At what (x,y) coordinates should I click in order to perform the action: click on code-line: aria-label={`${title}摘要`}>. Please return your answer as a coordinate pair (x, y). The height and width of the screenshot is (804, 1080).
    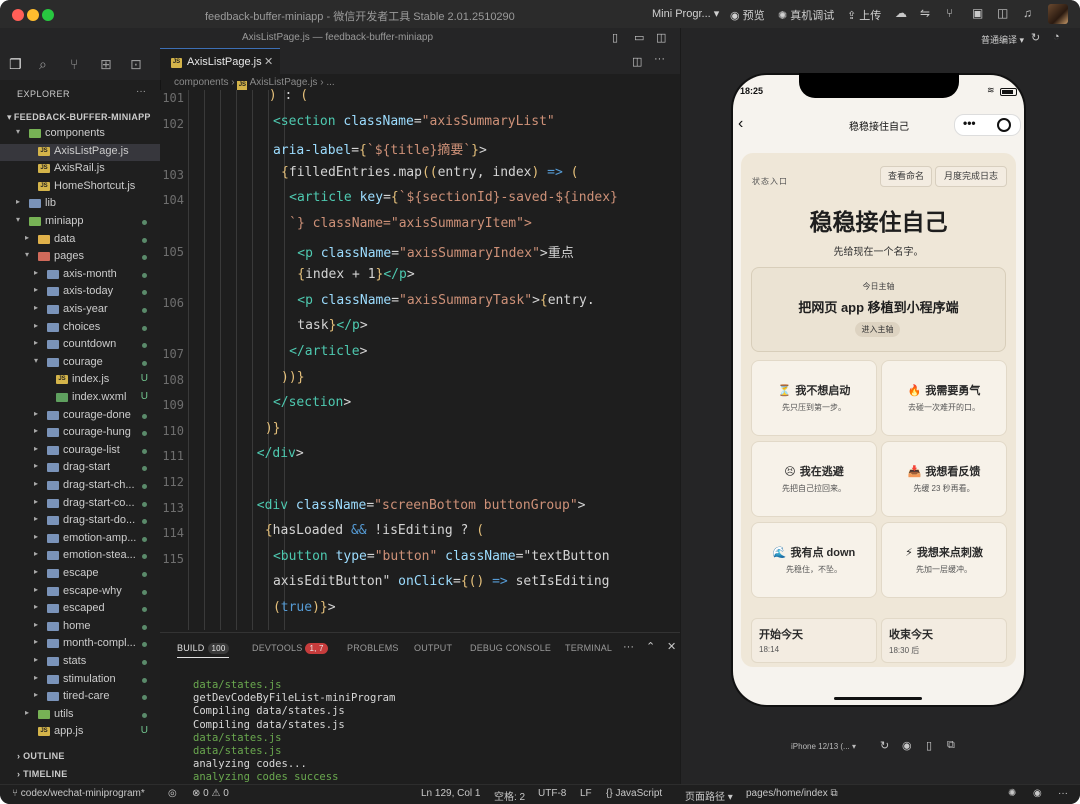
    Looking at the image, I should click on (380, 148).